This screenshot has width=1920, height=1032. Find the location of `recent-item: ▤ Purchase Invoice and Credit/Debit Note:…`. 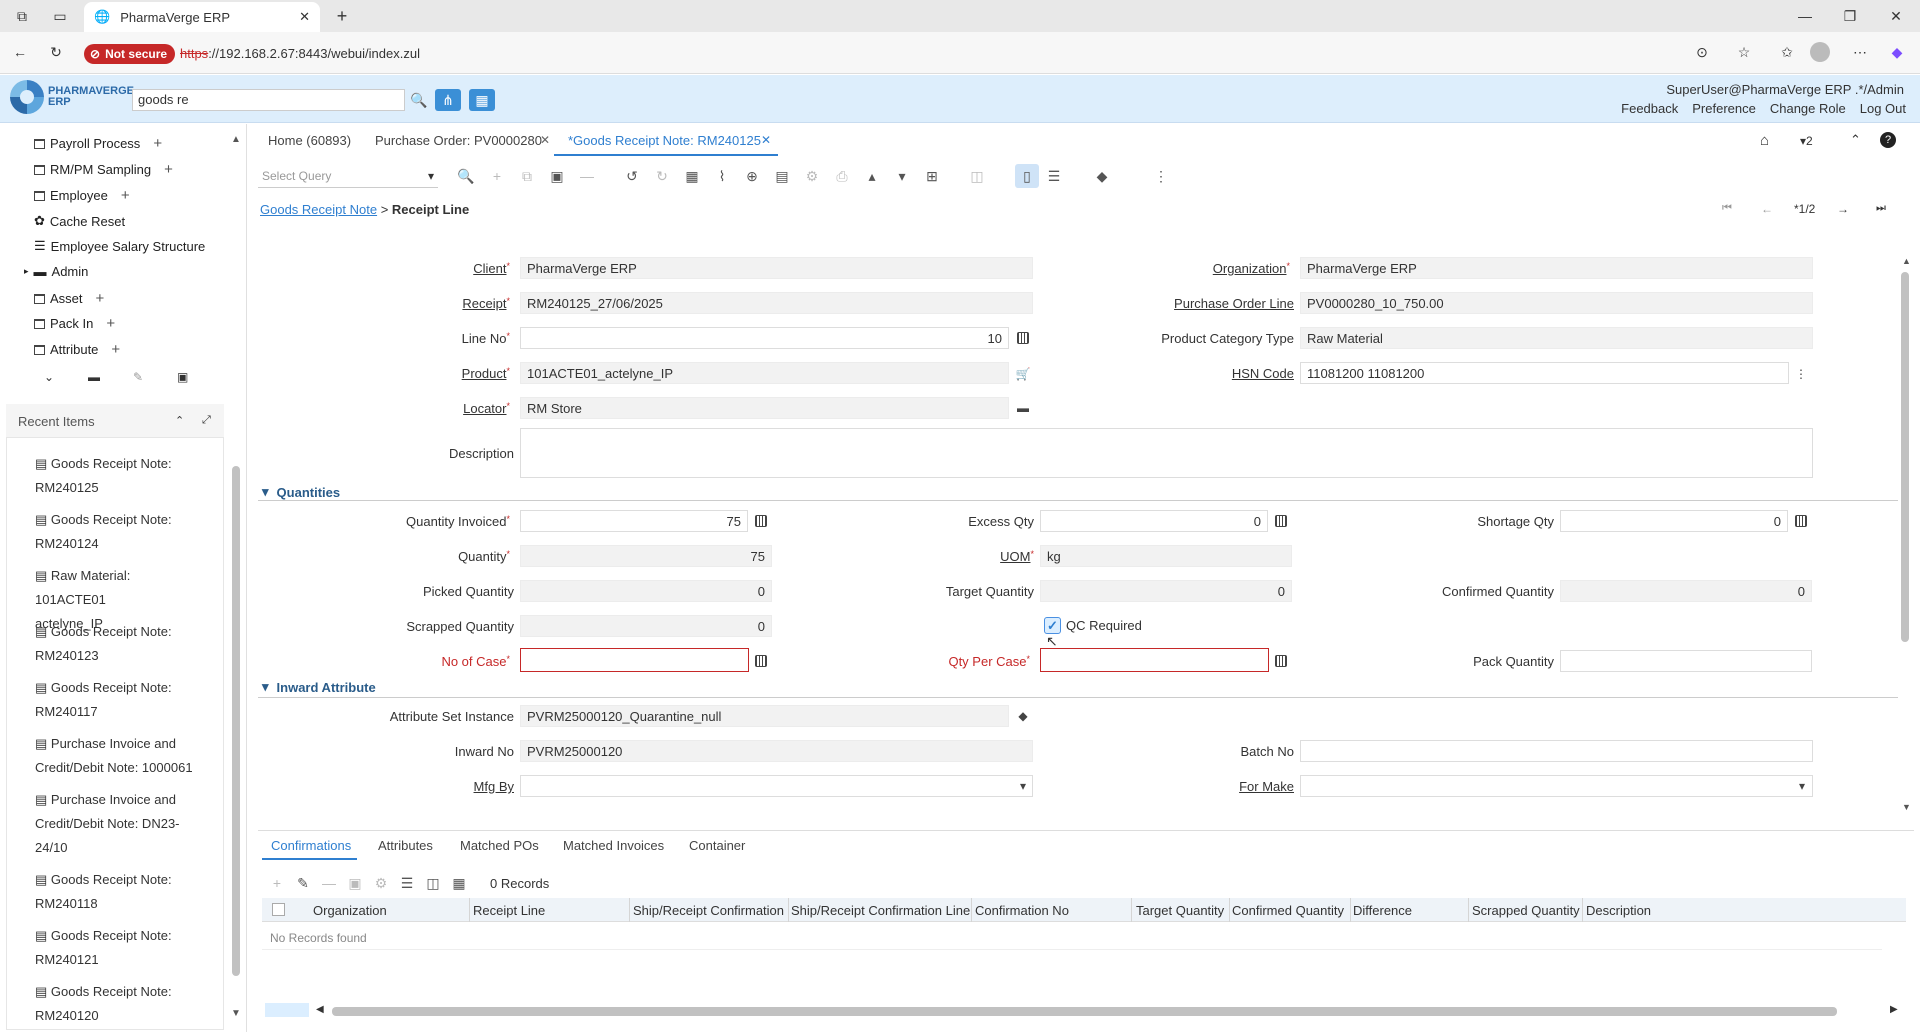

recent-item: ▤ Purchase Invoice and Credit/Debit Note:… is located at coordinates (115, 756).